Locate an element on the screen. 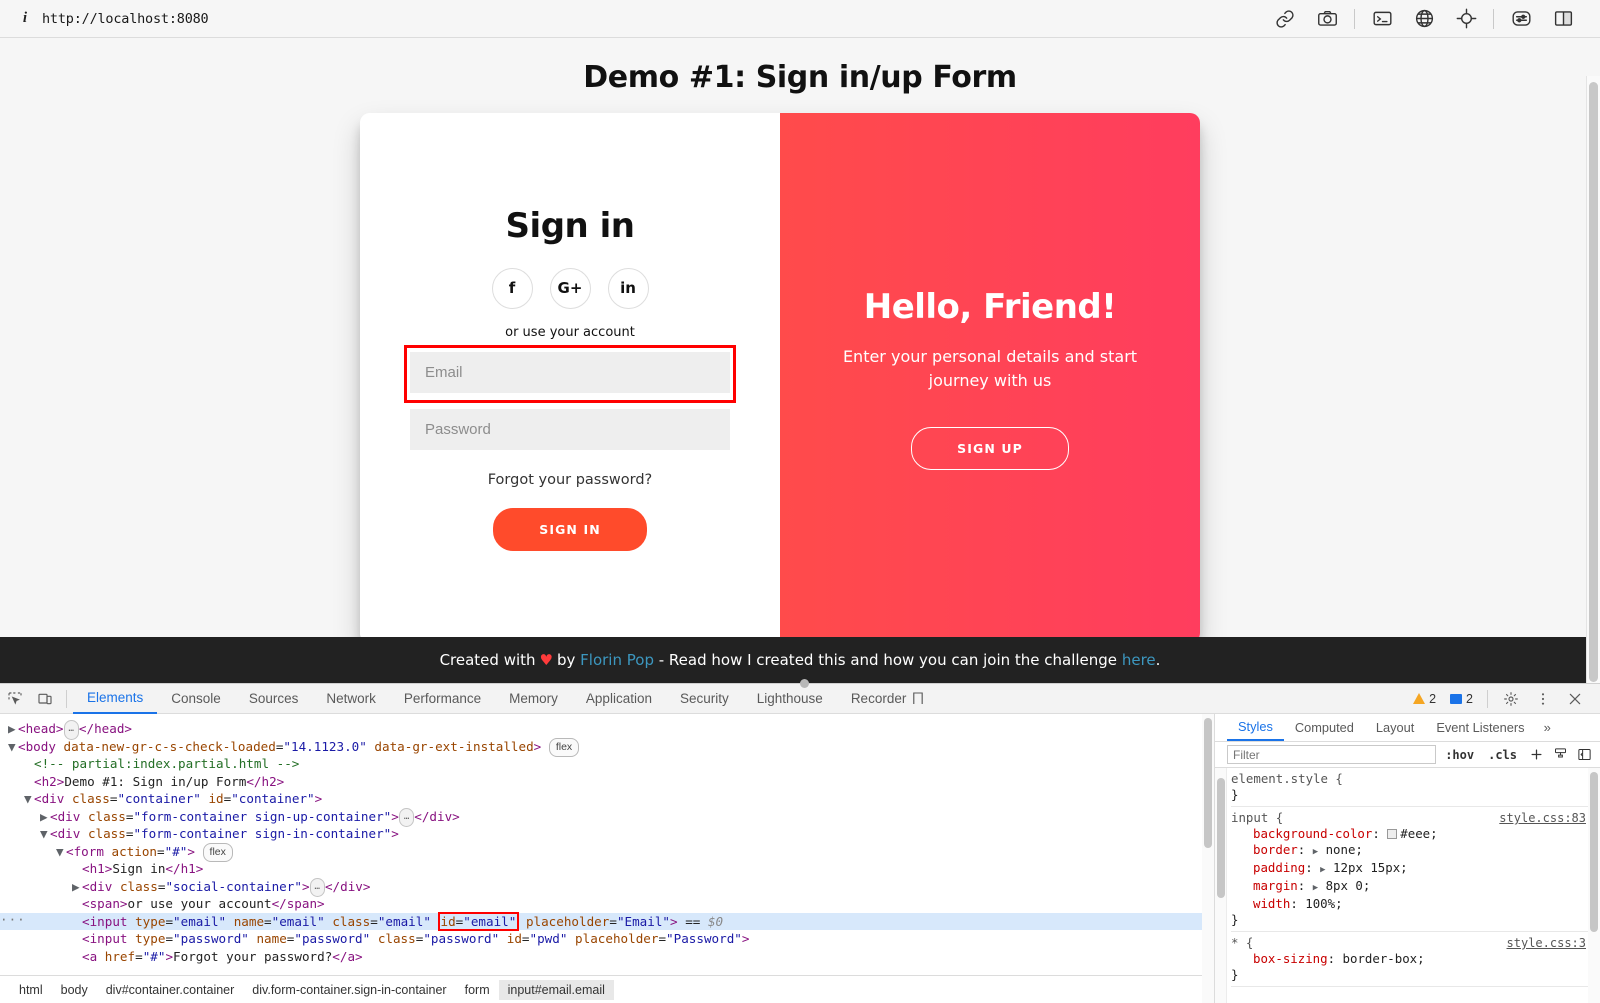 This screenshot has height=1003, width=1600. style-rule: * {style.css:3 box-sizing: border-box;} is located at coordinates (1415, 959).